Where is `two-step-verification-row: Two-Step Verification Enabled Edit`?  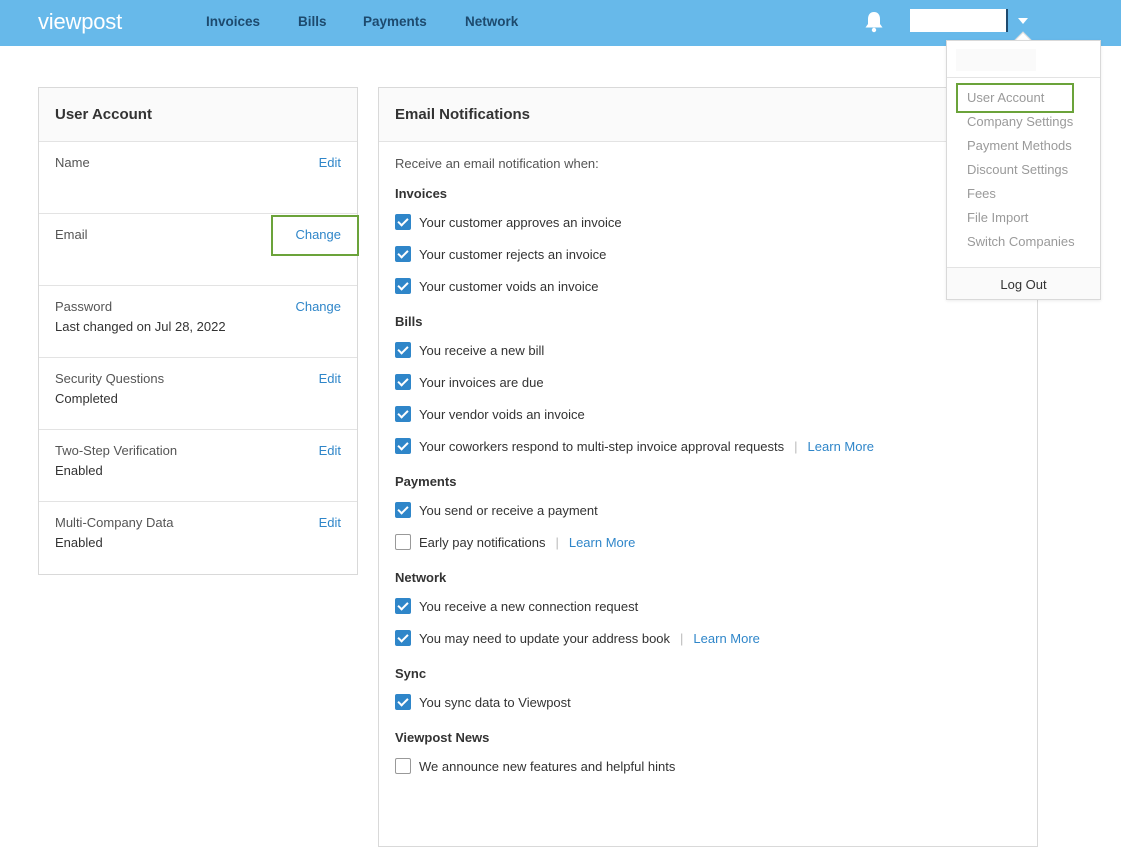 two-step-verification-row: Two-Step Verification Enabled Edit is located at coordinates (198, 466).